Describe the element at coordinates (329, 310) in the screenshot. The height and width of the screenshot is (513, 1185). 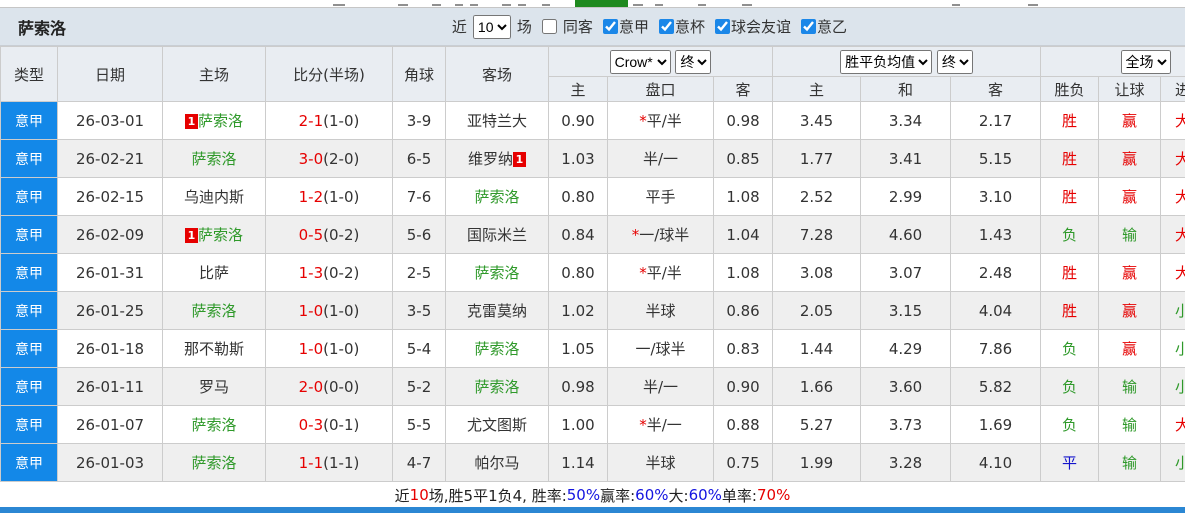
I see `score-cell: 1-0(1-0)` at that location.